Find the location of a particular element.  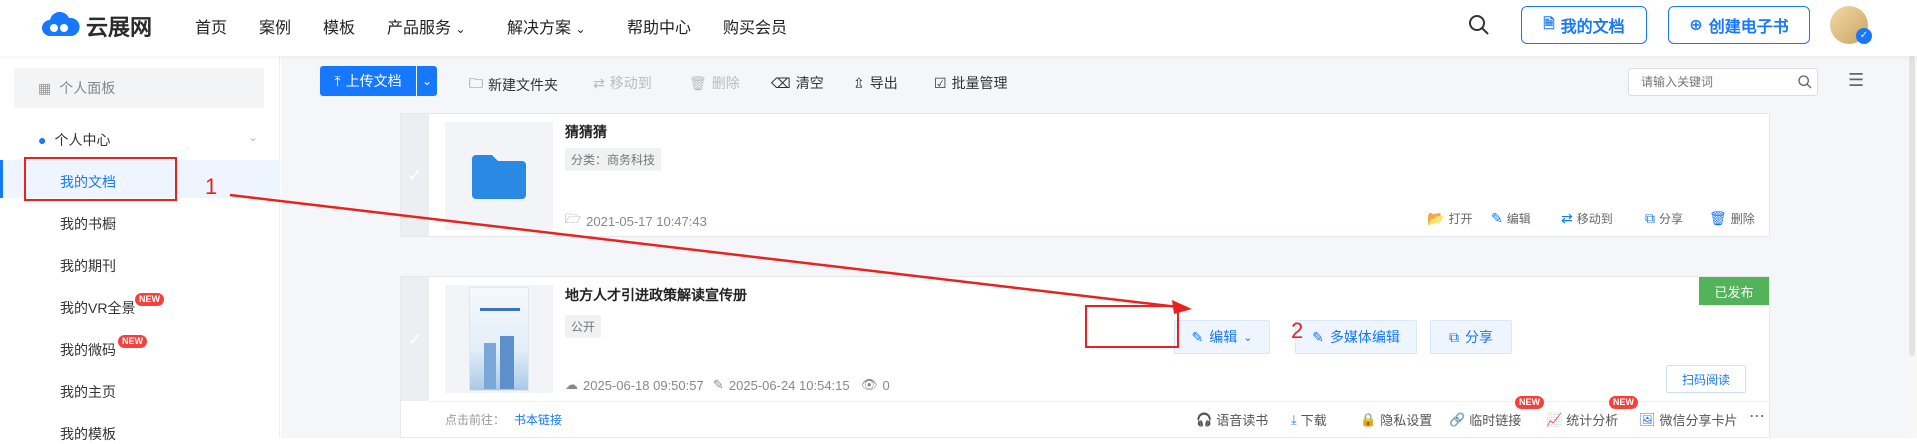

voice-read-action: 🎧 语音读书 is located at coordinates (1232, 419).